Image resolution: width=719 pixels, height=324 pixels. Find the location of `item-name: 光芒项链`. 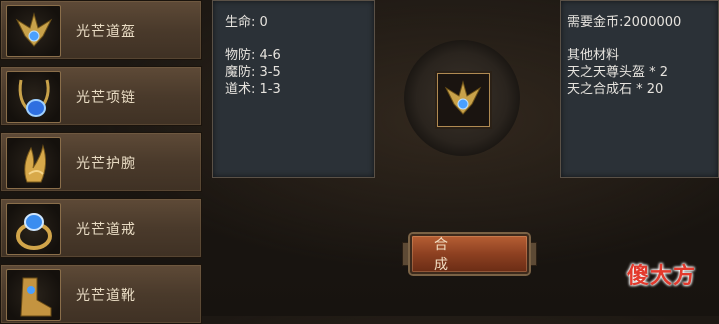

item-name: 光芒项链 is located at coordinates (106, 98).